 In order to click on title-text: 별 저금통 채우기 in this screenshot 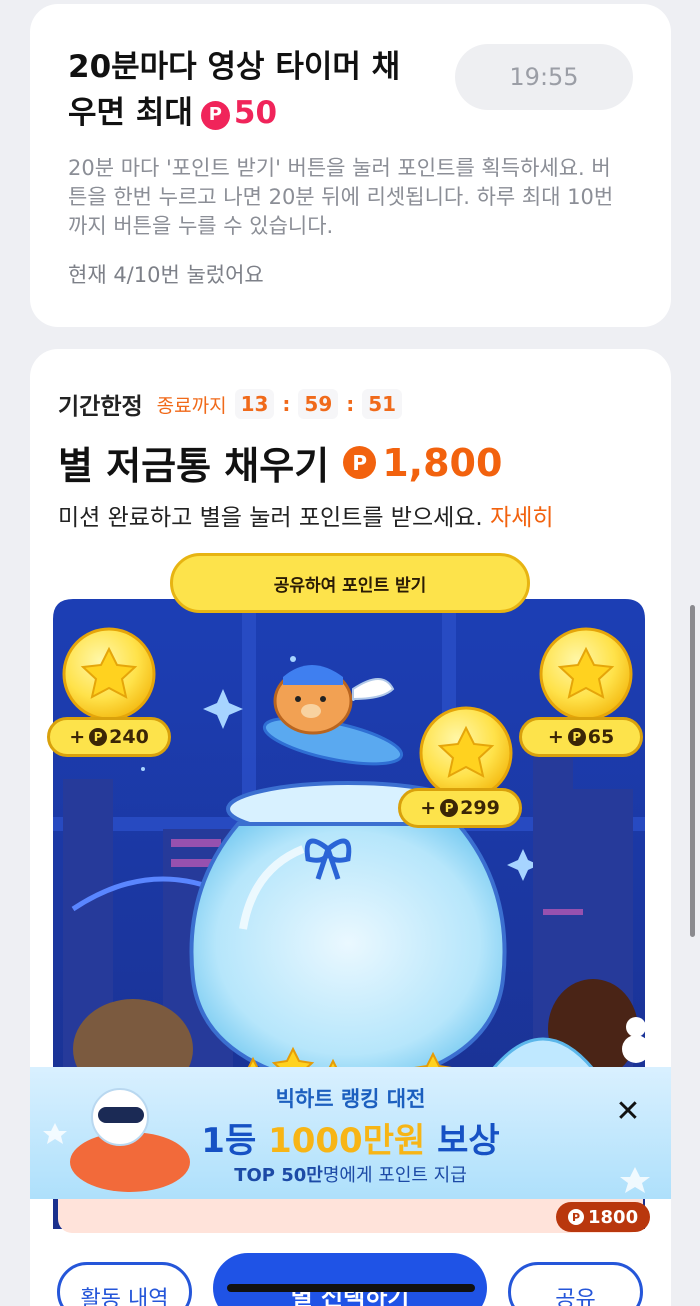, I will do `click(194, 466)`.